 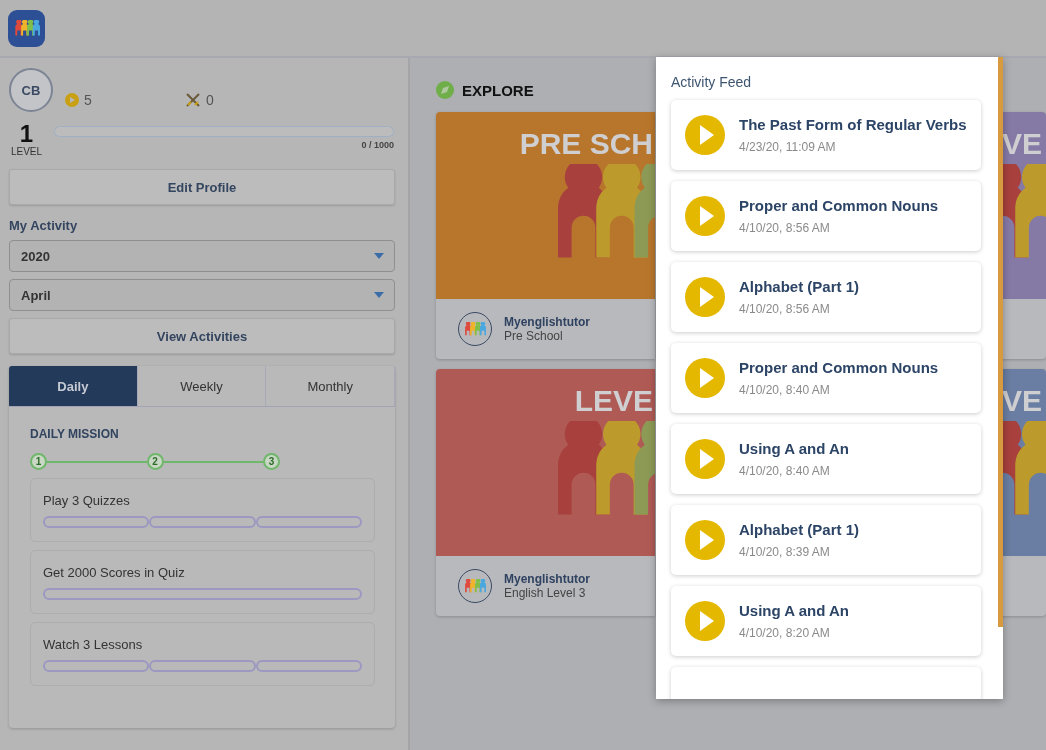 I want to click on play-coin-icon, so click(x=72, y=100).